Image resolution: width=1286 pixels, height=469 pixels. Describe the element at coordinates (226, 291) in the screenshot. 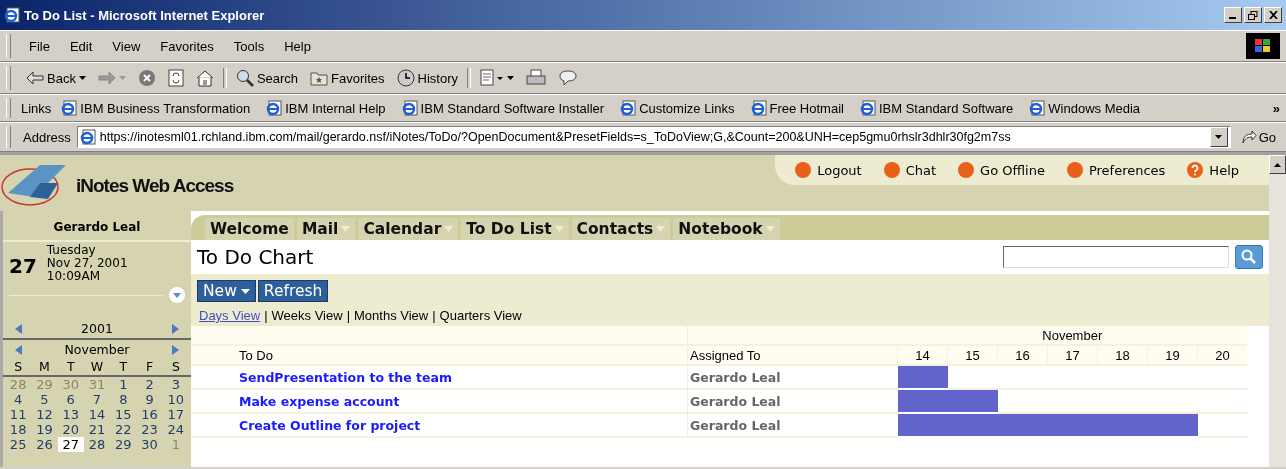

I see `action-button: New` at that location.